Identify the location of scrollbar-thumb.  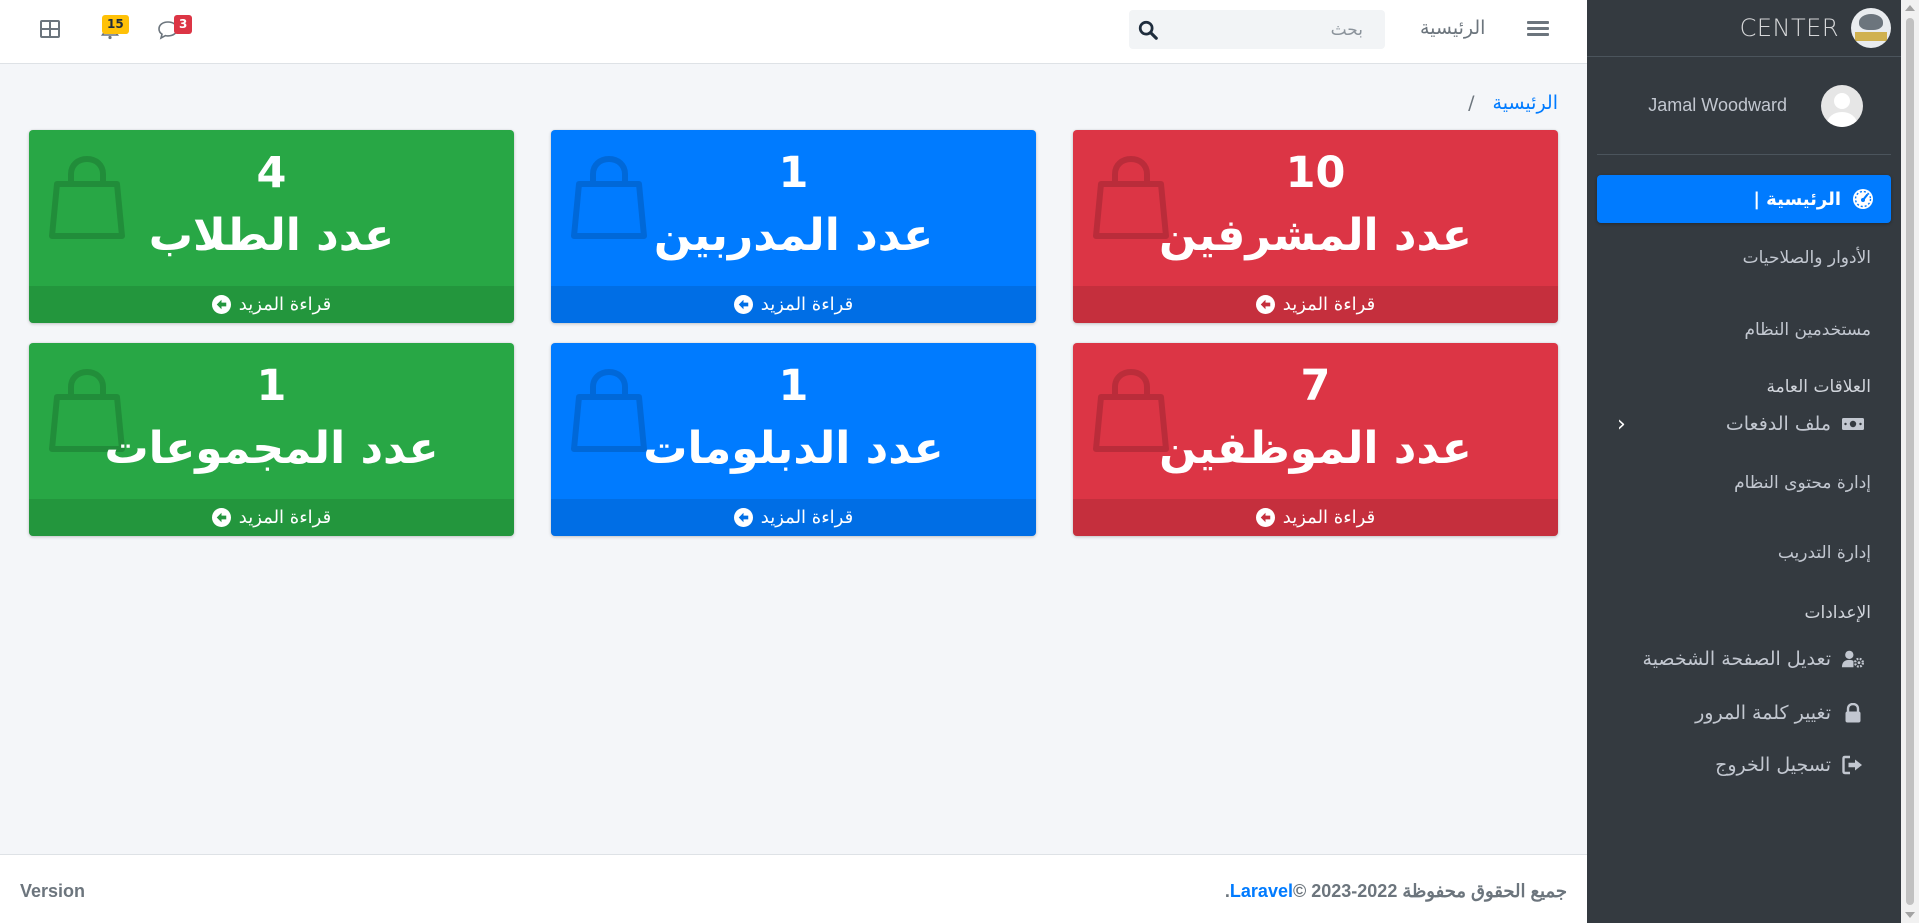
(1910, 461).